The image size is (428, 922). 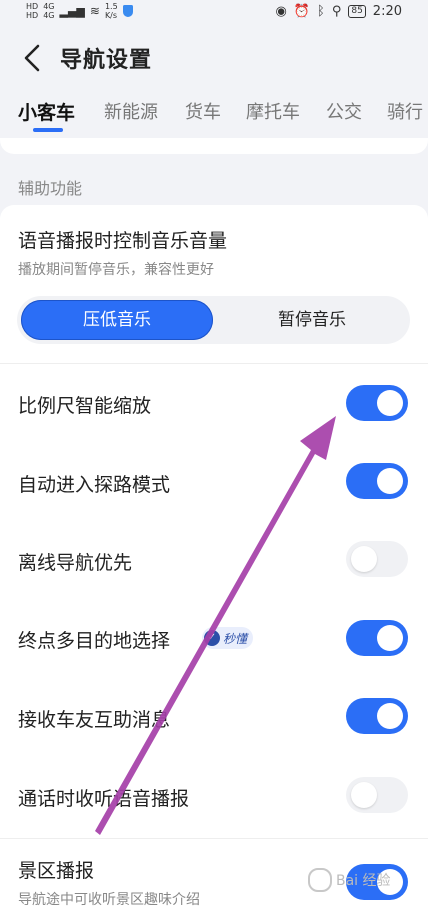 I want to click on watermark-text: Bai 经验, so click(x=363, y=881).